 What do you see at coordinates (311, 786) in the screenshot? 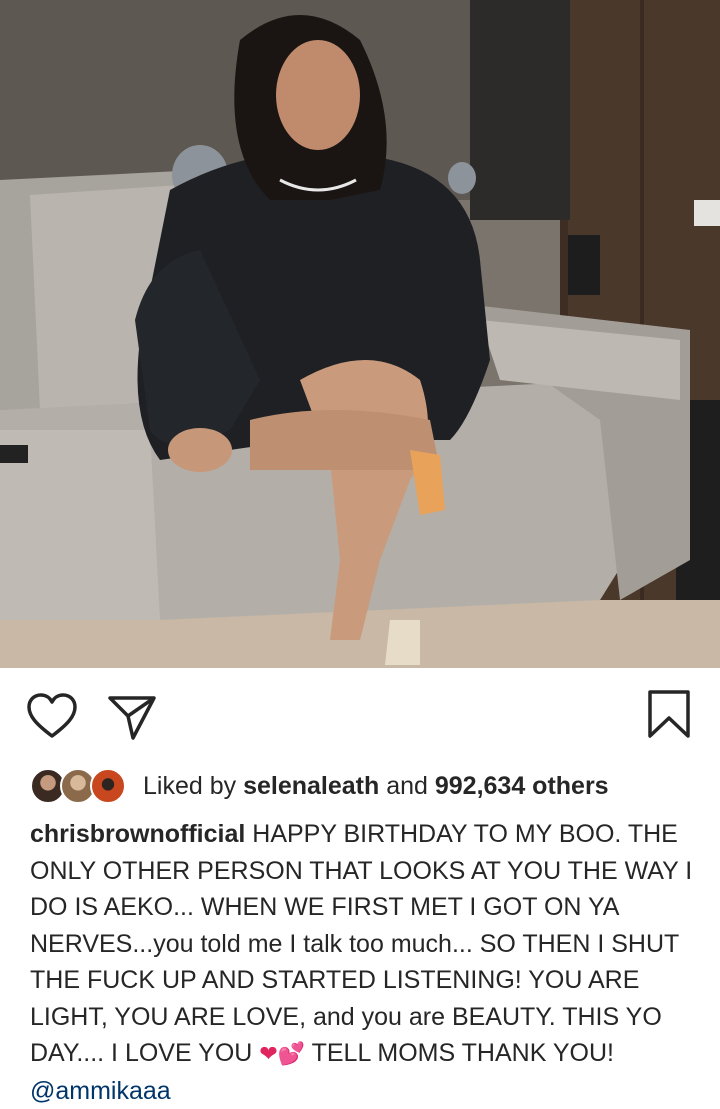
I see `liker-username: selenaleath` at bounding box center [311, 786].